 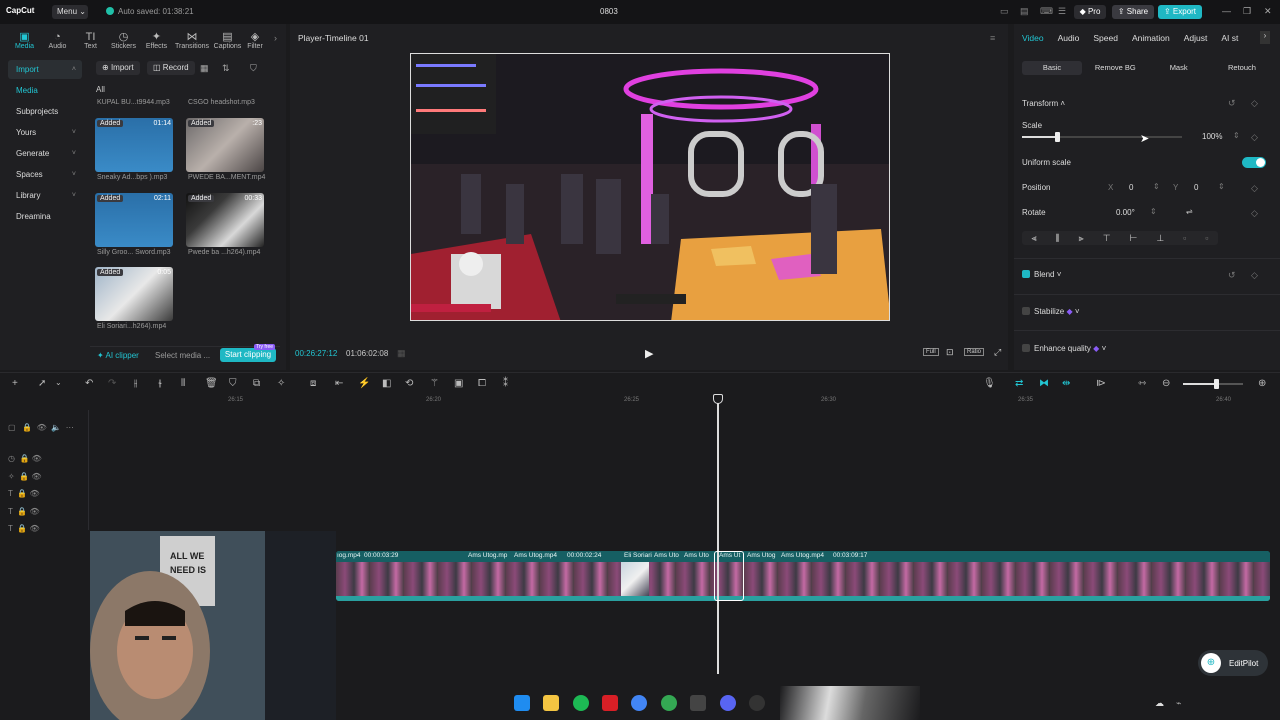 I want to click on maximize-icon: ❐, so click(x=1247, y=11).